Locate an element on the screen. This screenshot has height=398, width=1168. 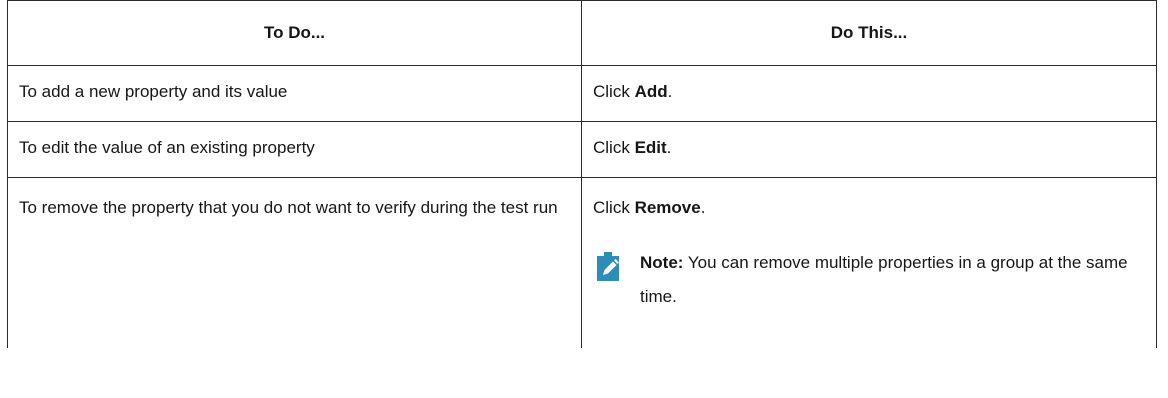
action-cell: Click Add. is located at coordinates (869, 93).